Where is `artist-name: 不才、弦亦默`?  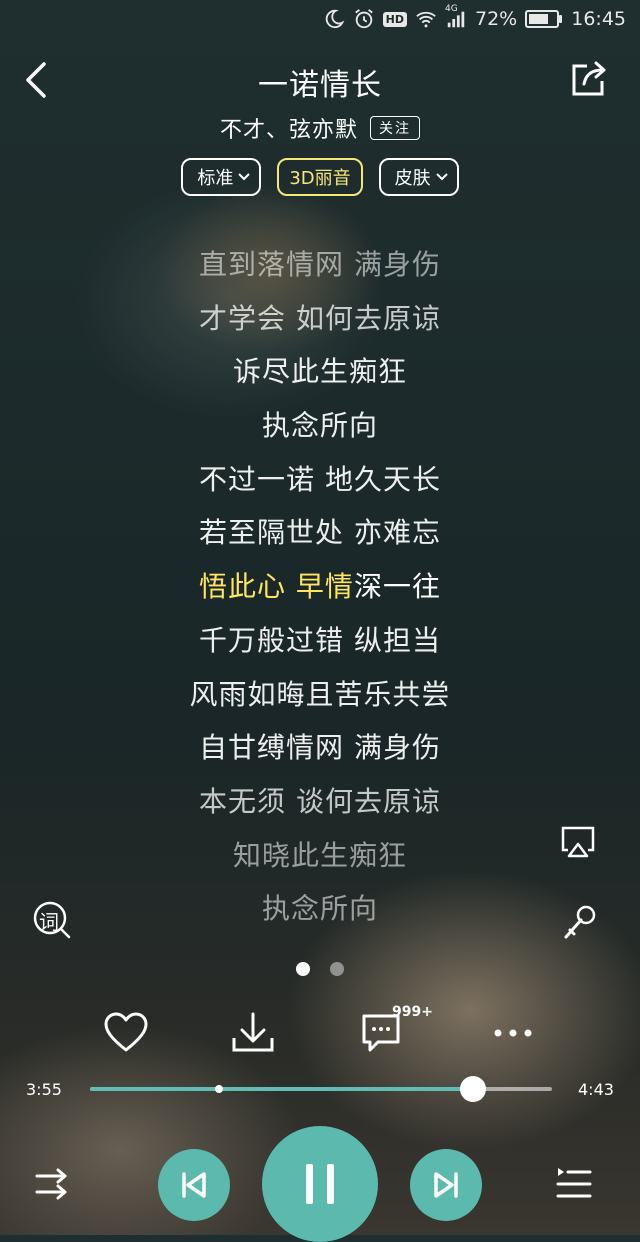
artist-name: 不才、弦亦默 is located at coordinates (289, 128).